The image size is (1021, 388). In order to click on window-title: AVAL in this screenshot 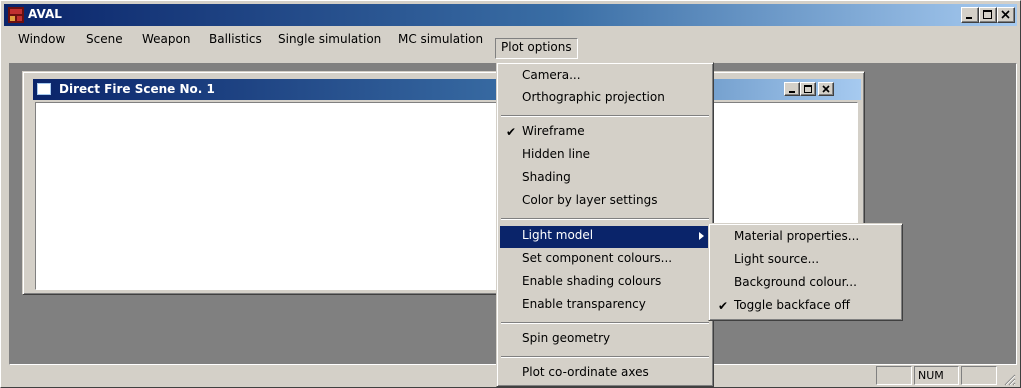, I will do `click(45, 14)`.